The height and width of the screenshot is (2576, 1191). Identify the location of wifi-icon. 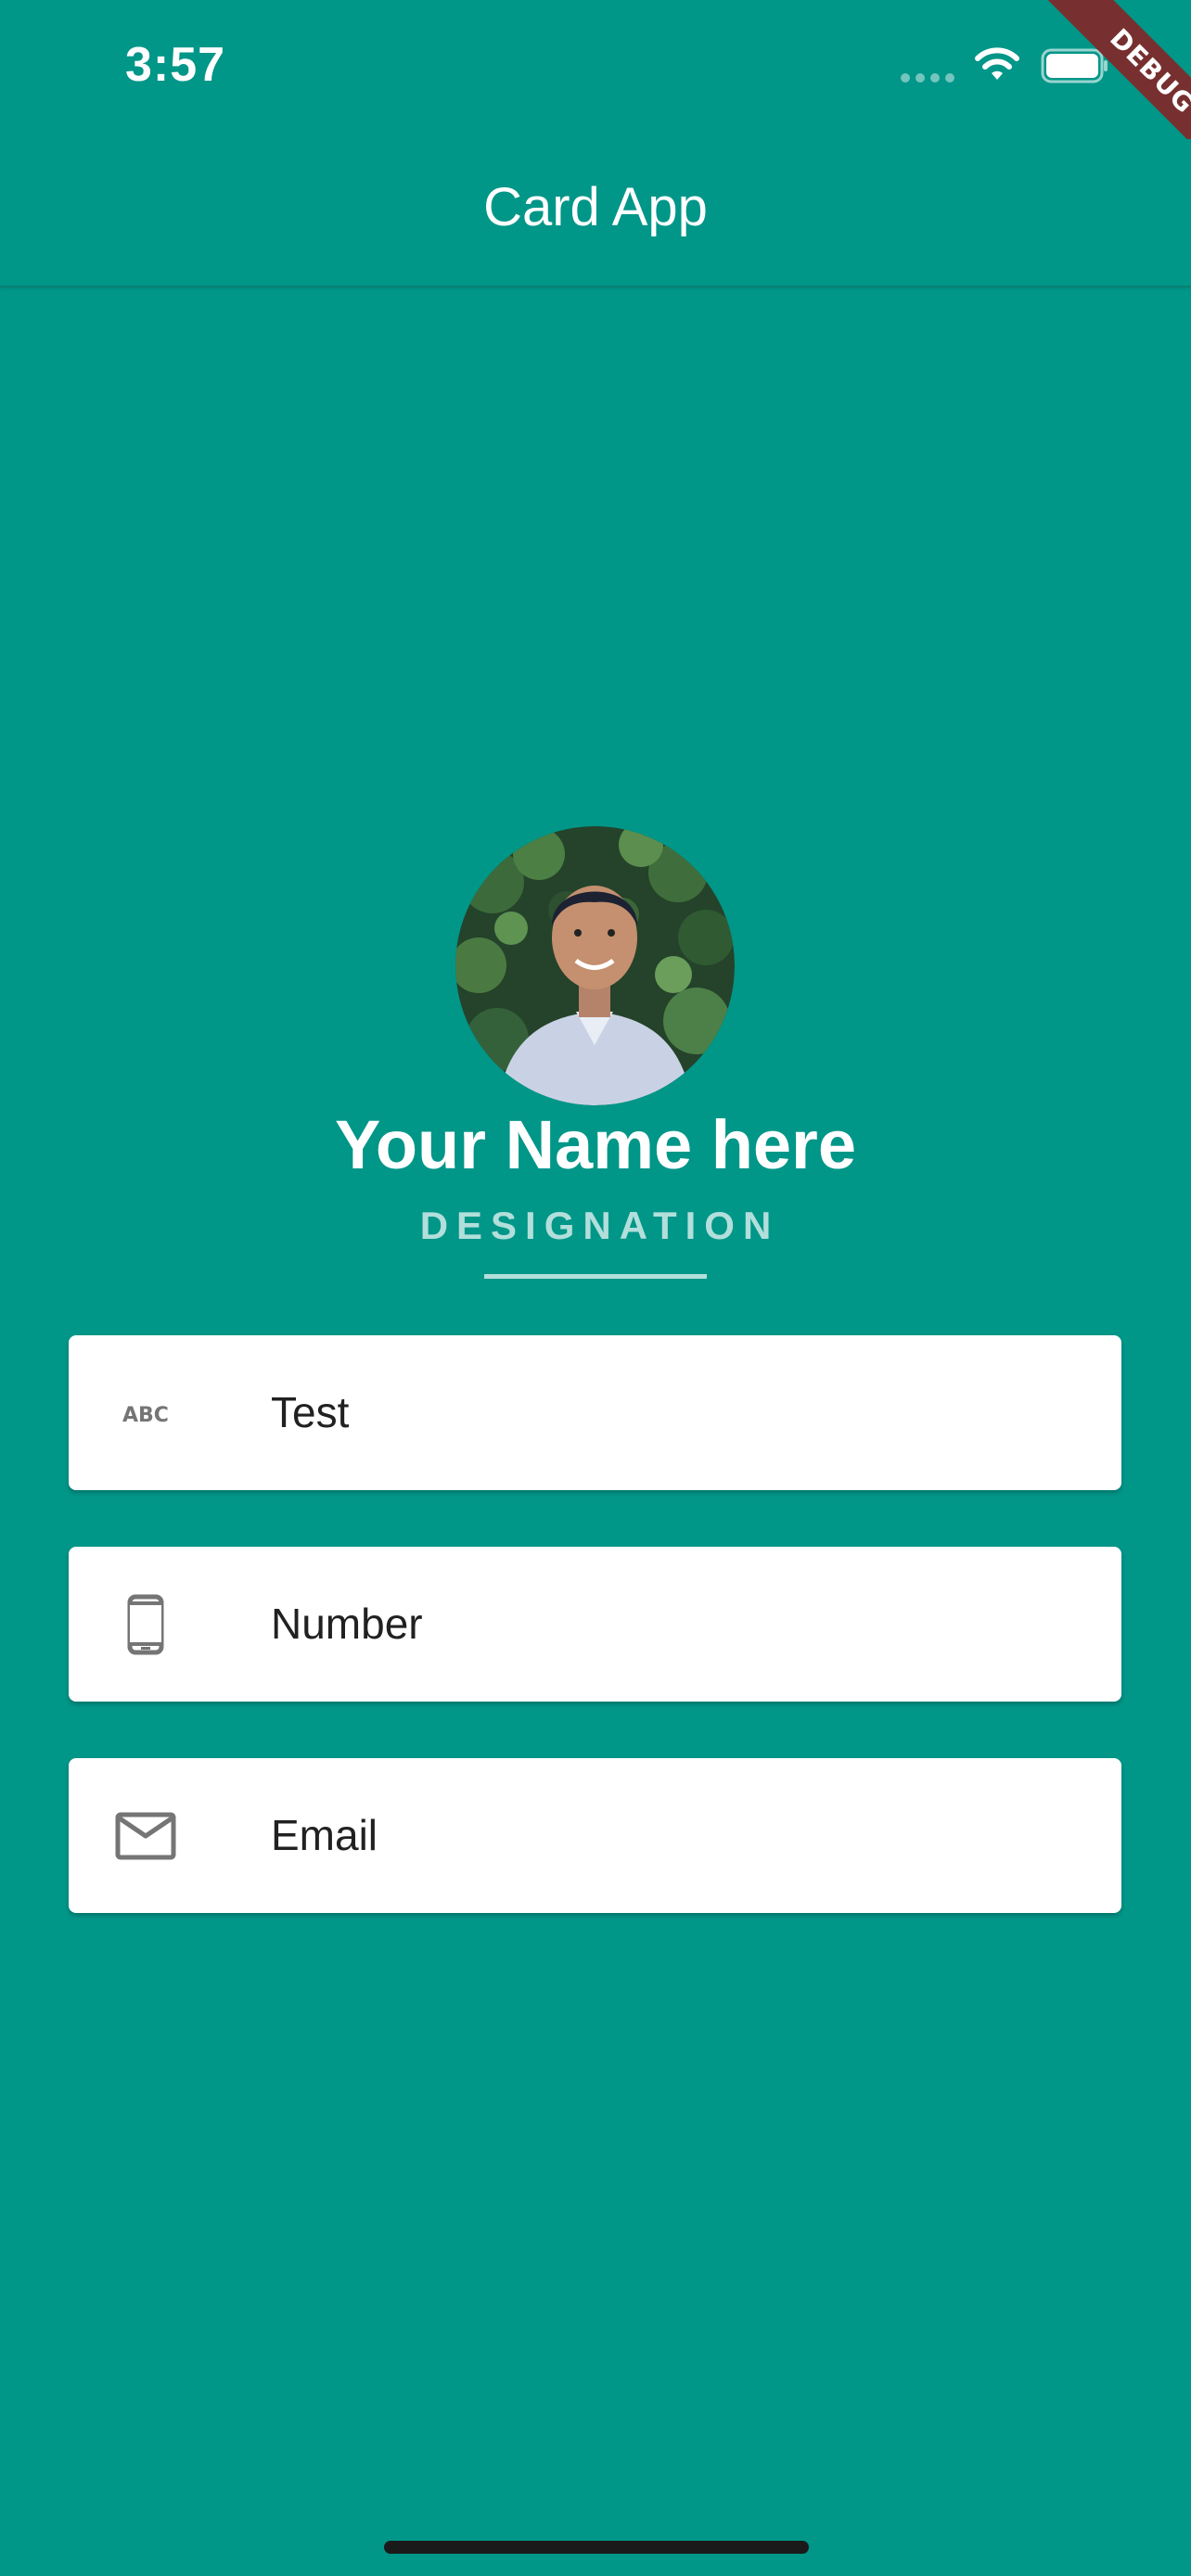
(997, 64).